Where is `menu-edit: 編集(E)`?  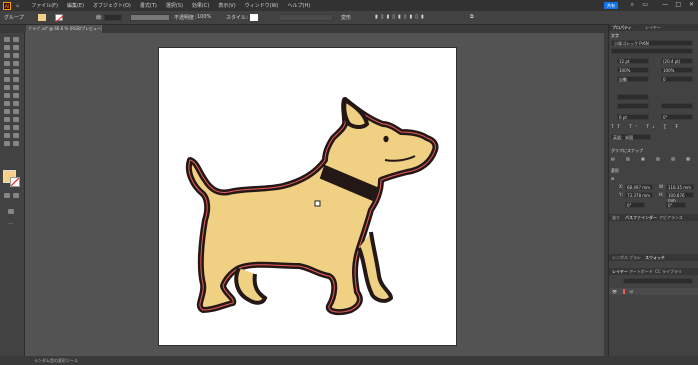 menu-edit: 編集(E) is located at coordinates (75, 5).